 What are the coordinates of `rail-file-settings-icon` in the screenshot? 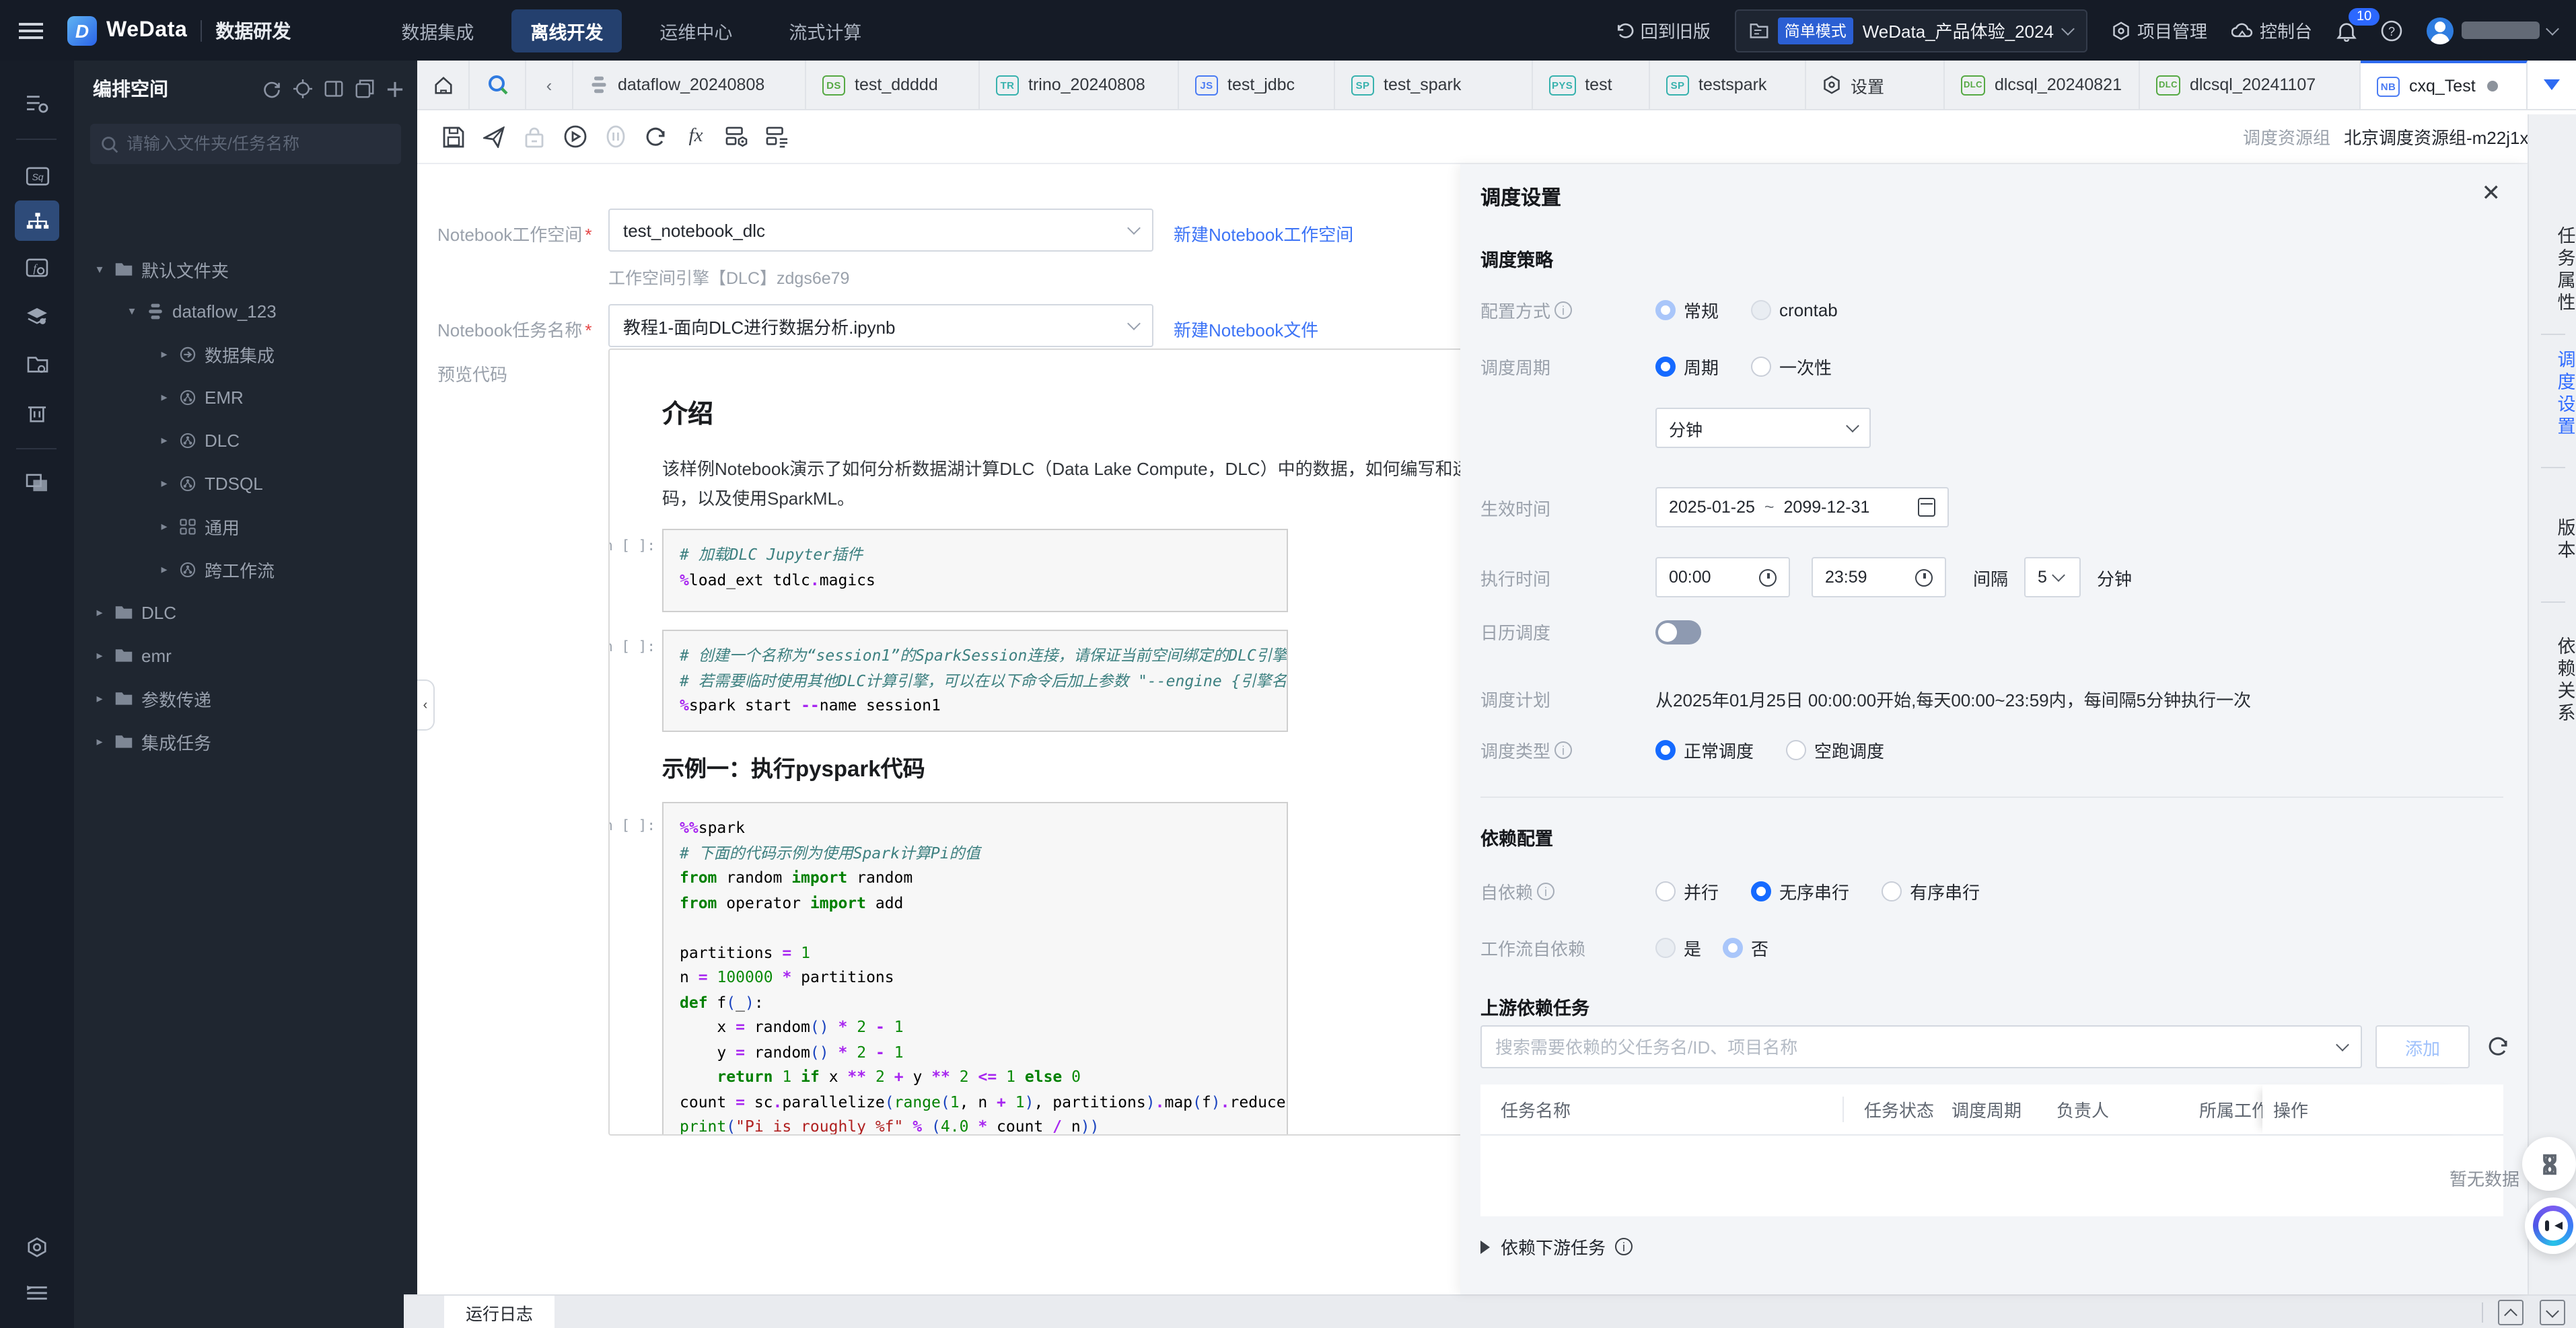 It's located at (37, 364).